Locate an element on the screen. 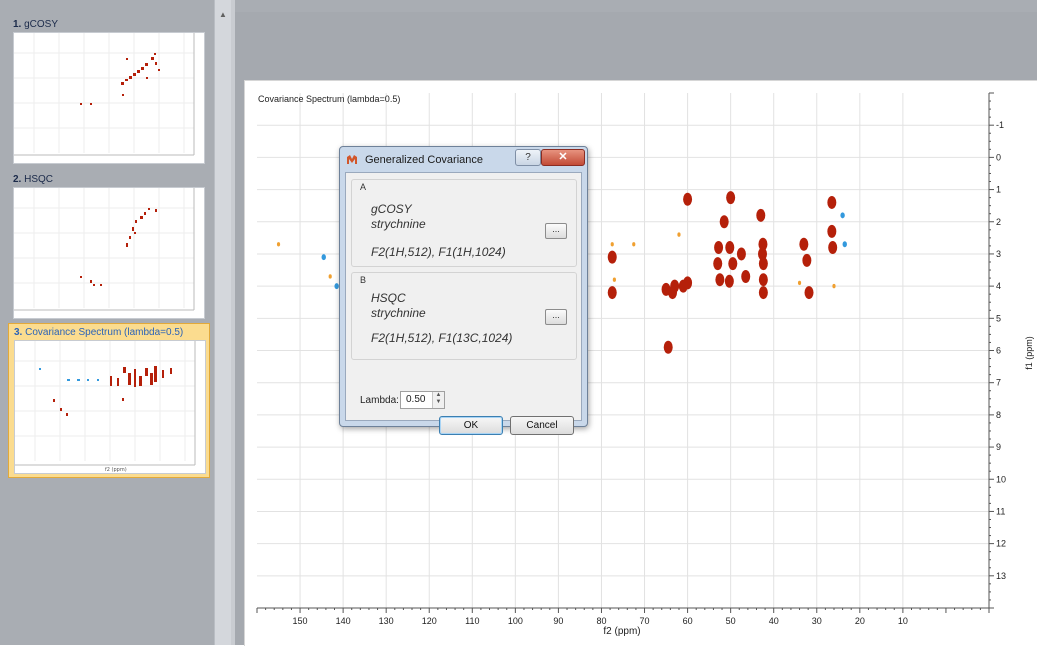 This screenshot has width=1037, height=646. x-tick-label: 140 is located at coordinates (343, 621).